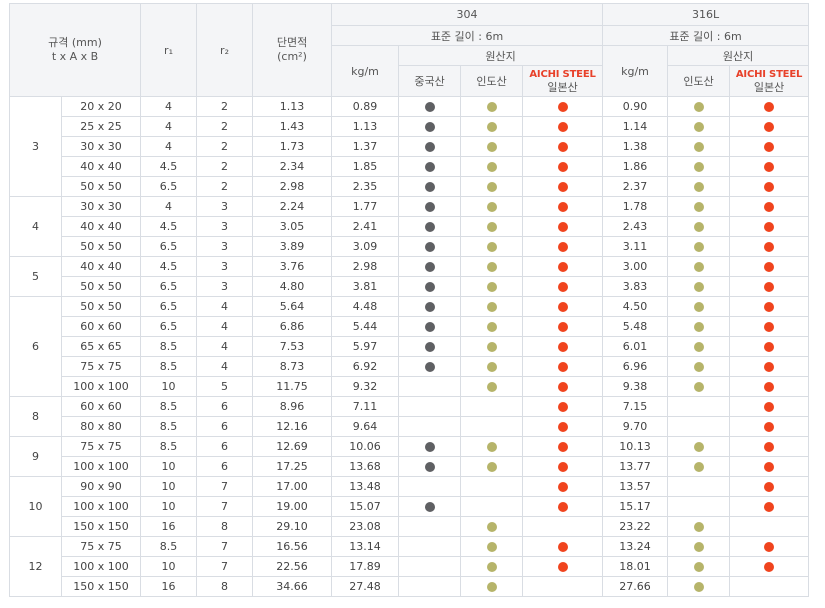 The width and height of the screenshot is (825, 608). What do you see at coordinates (635, 486) in the screenshot?
I see `kgm-316l-cell: 13.57` at bounding box center [635, 486].